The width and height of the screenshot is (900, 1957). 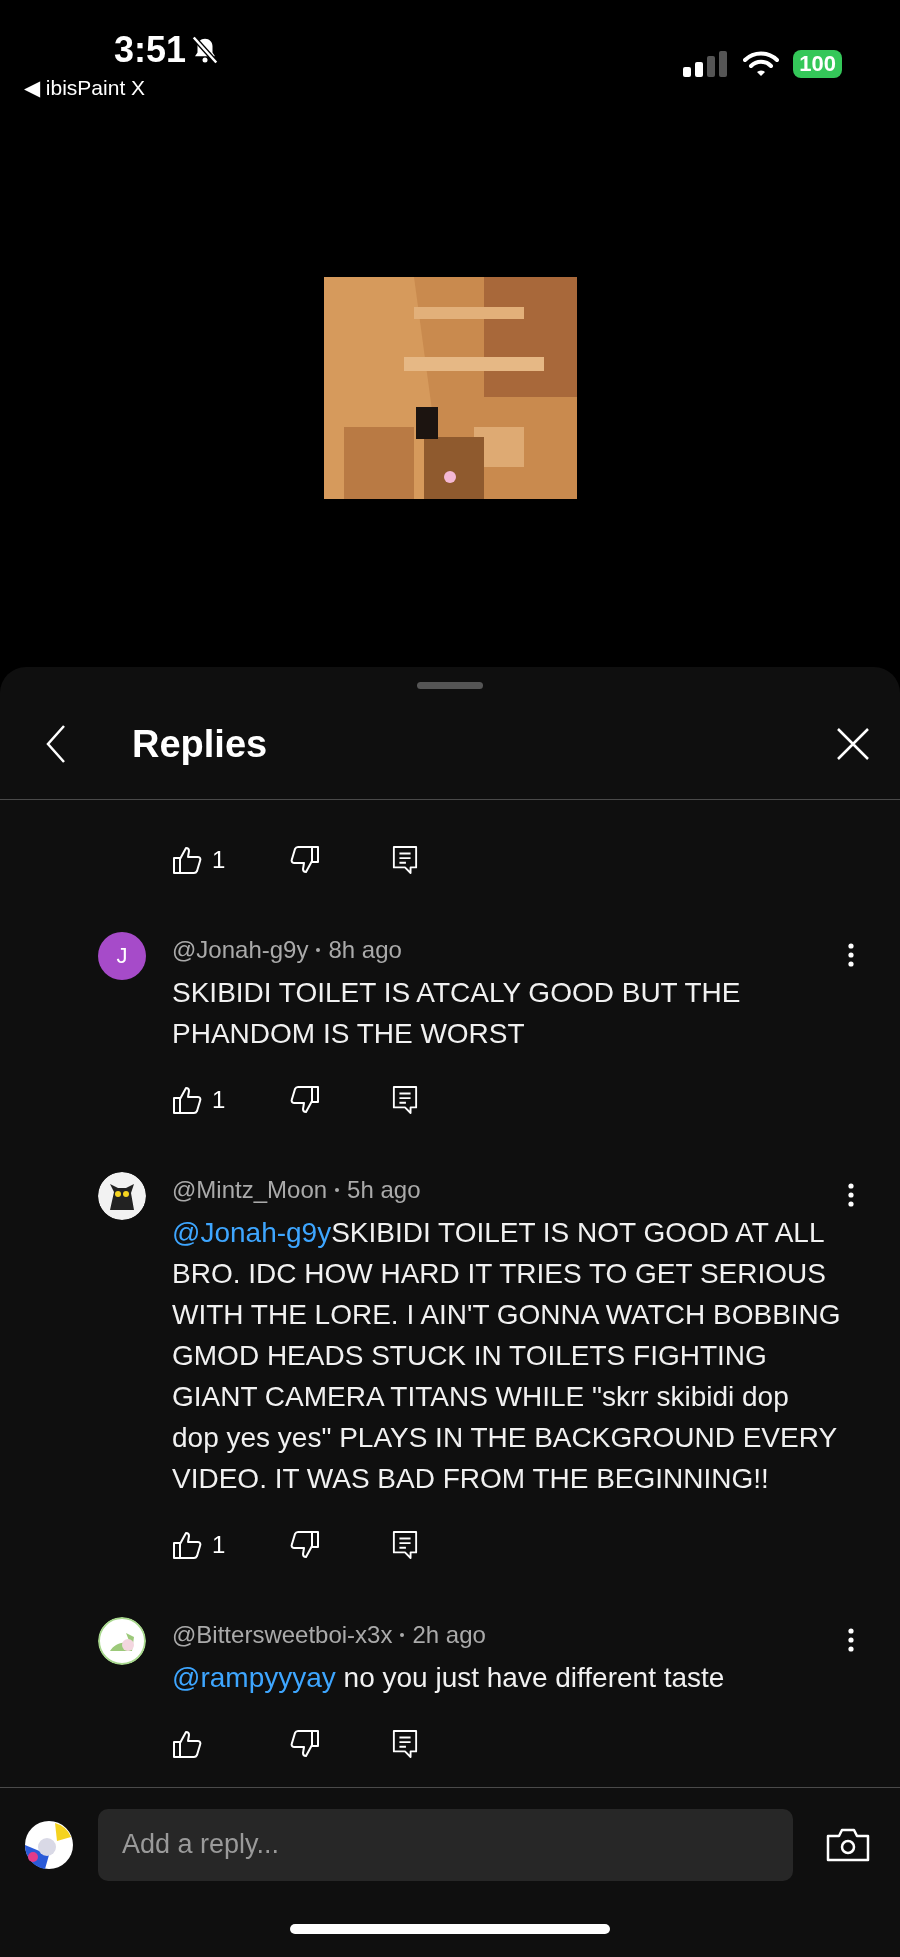 I want to click on comment-time: 5h ago, so click(x=384, y=1190).